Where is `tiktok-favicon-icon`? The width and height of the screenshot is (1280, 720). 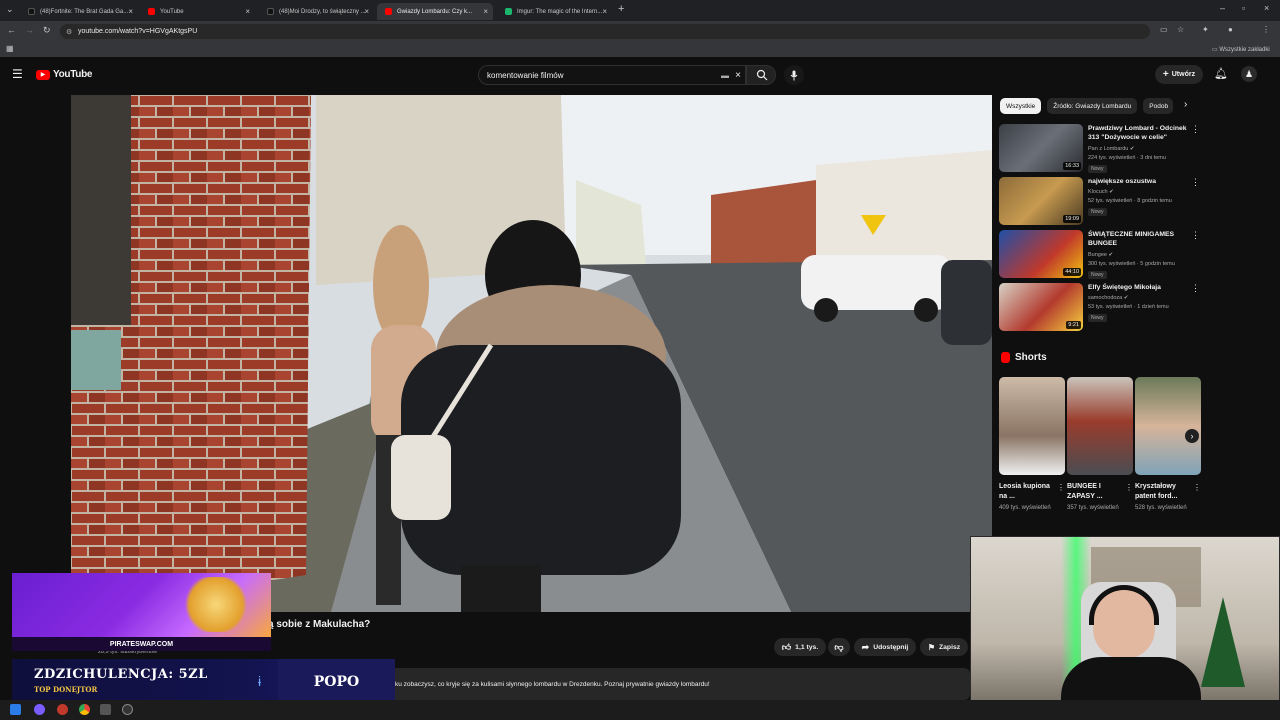
tiktok-favicon-icon is located at coordinates (31, 11).